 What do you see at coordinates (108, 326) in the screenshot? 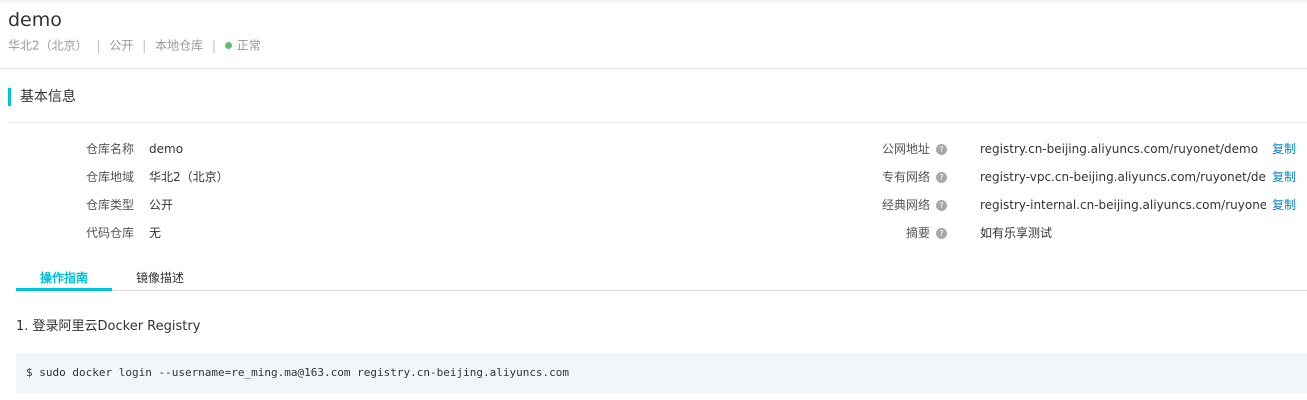
I see `guide-step-title: 1. 登录阿里云Docker Registry` at bounding box center [108, 326].